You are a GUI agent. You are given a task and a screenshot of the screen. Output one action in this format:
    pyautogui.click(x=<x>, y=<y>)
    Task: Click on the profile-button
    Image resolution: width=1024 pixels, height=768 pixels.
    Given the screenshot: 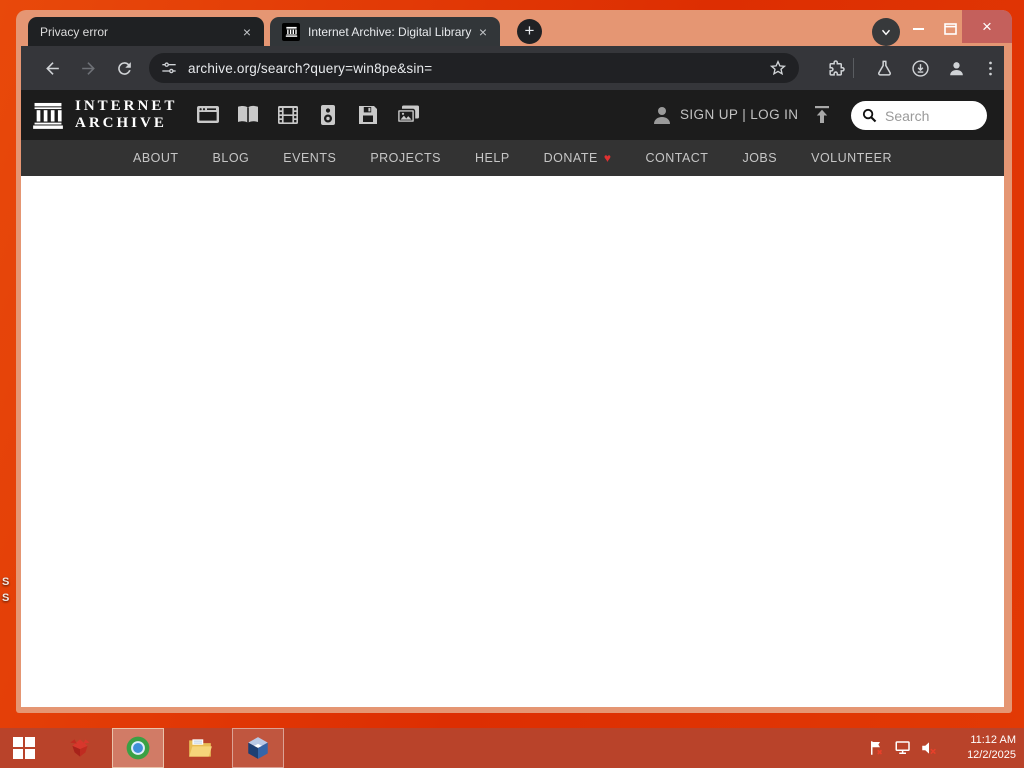 What is the action you would take?
    pyautogui.click(x=956, y=68)
    